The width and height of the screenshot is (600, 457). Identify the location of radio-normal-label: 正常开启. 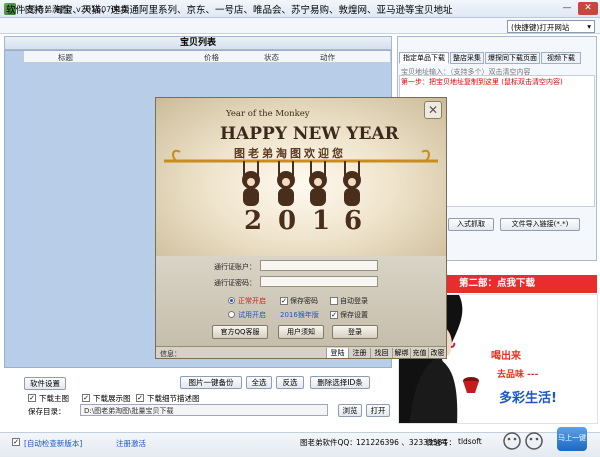
(252, 301).